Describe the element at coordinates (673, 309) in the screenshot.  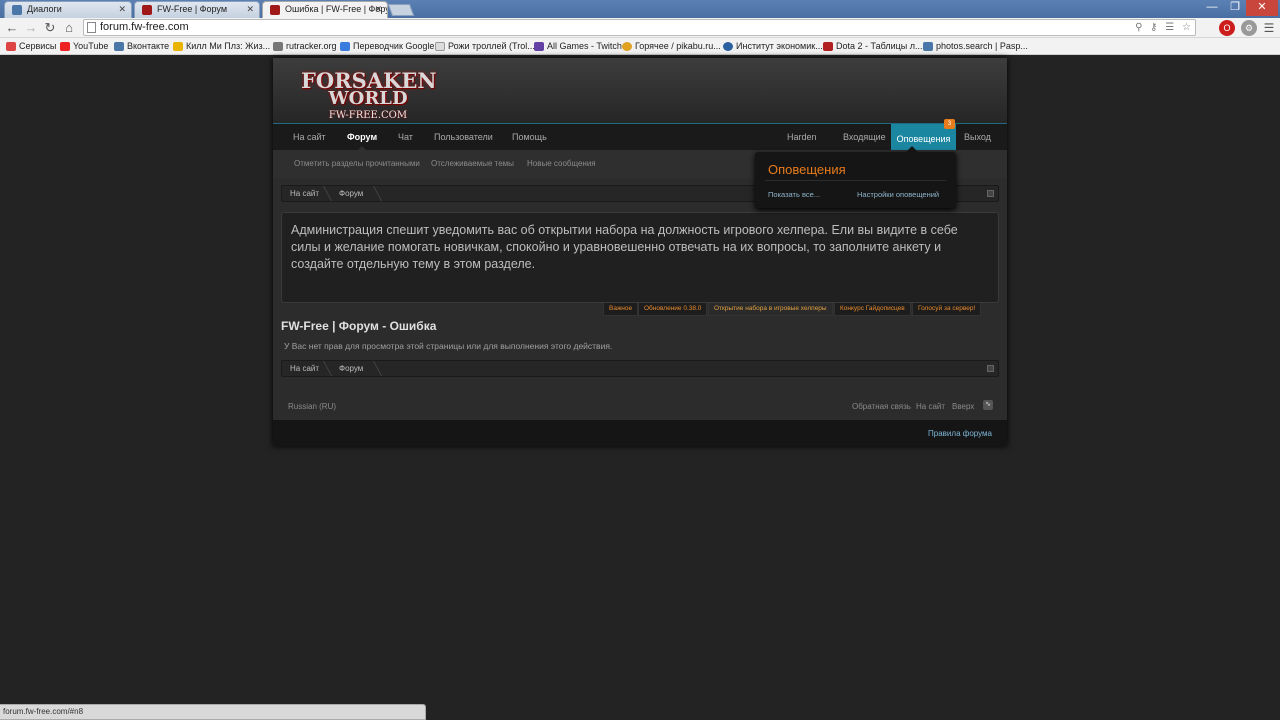
I see `notice-tab-update: Обновление 0.38.0` at that location.